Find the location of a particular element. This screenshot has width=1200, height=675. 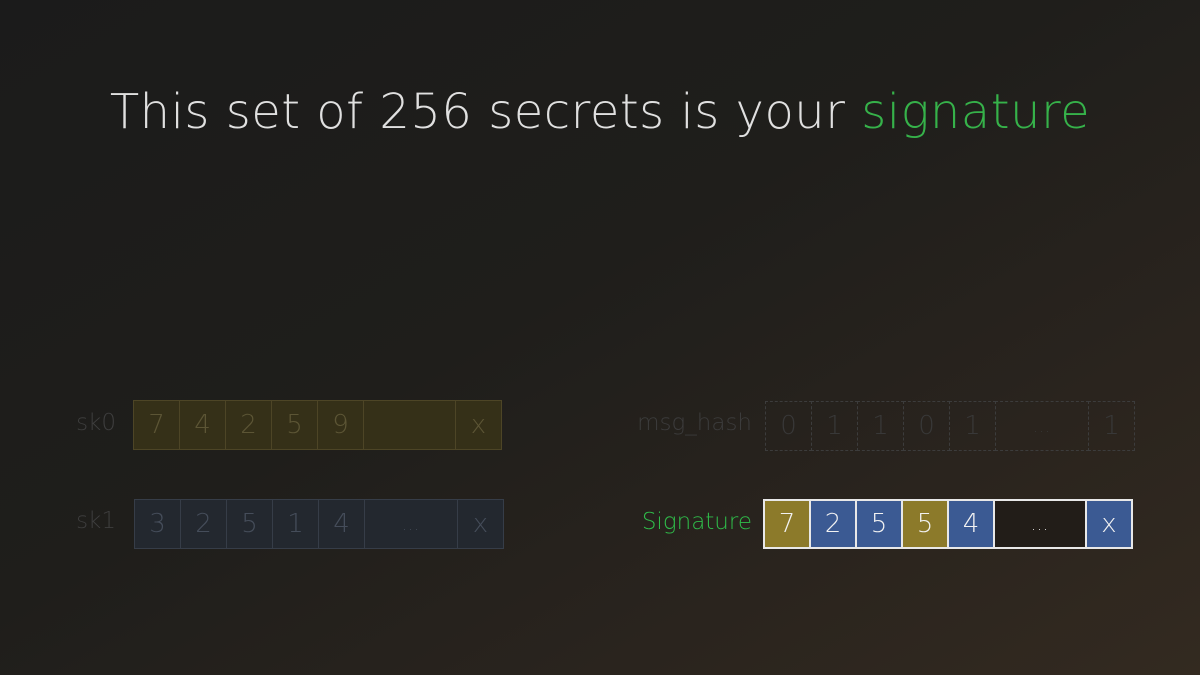

signature-cell-last: x is located at coordinates (1109, 524).